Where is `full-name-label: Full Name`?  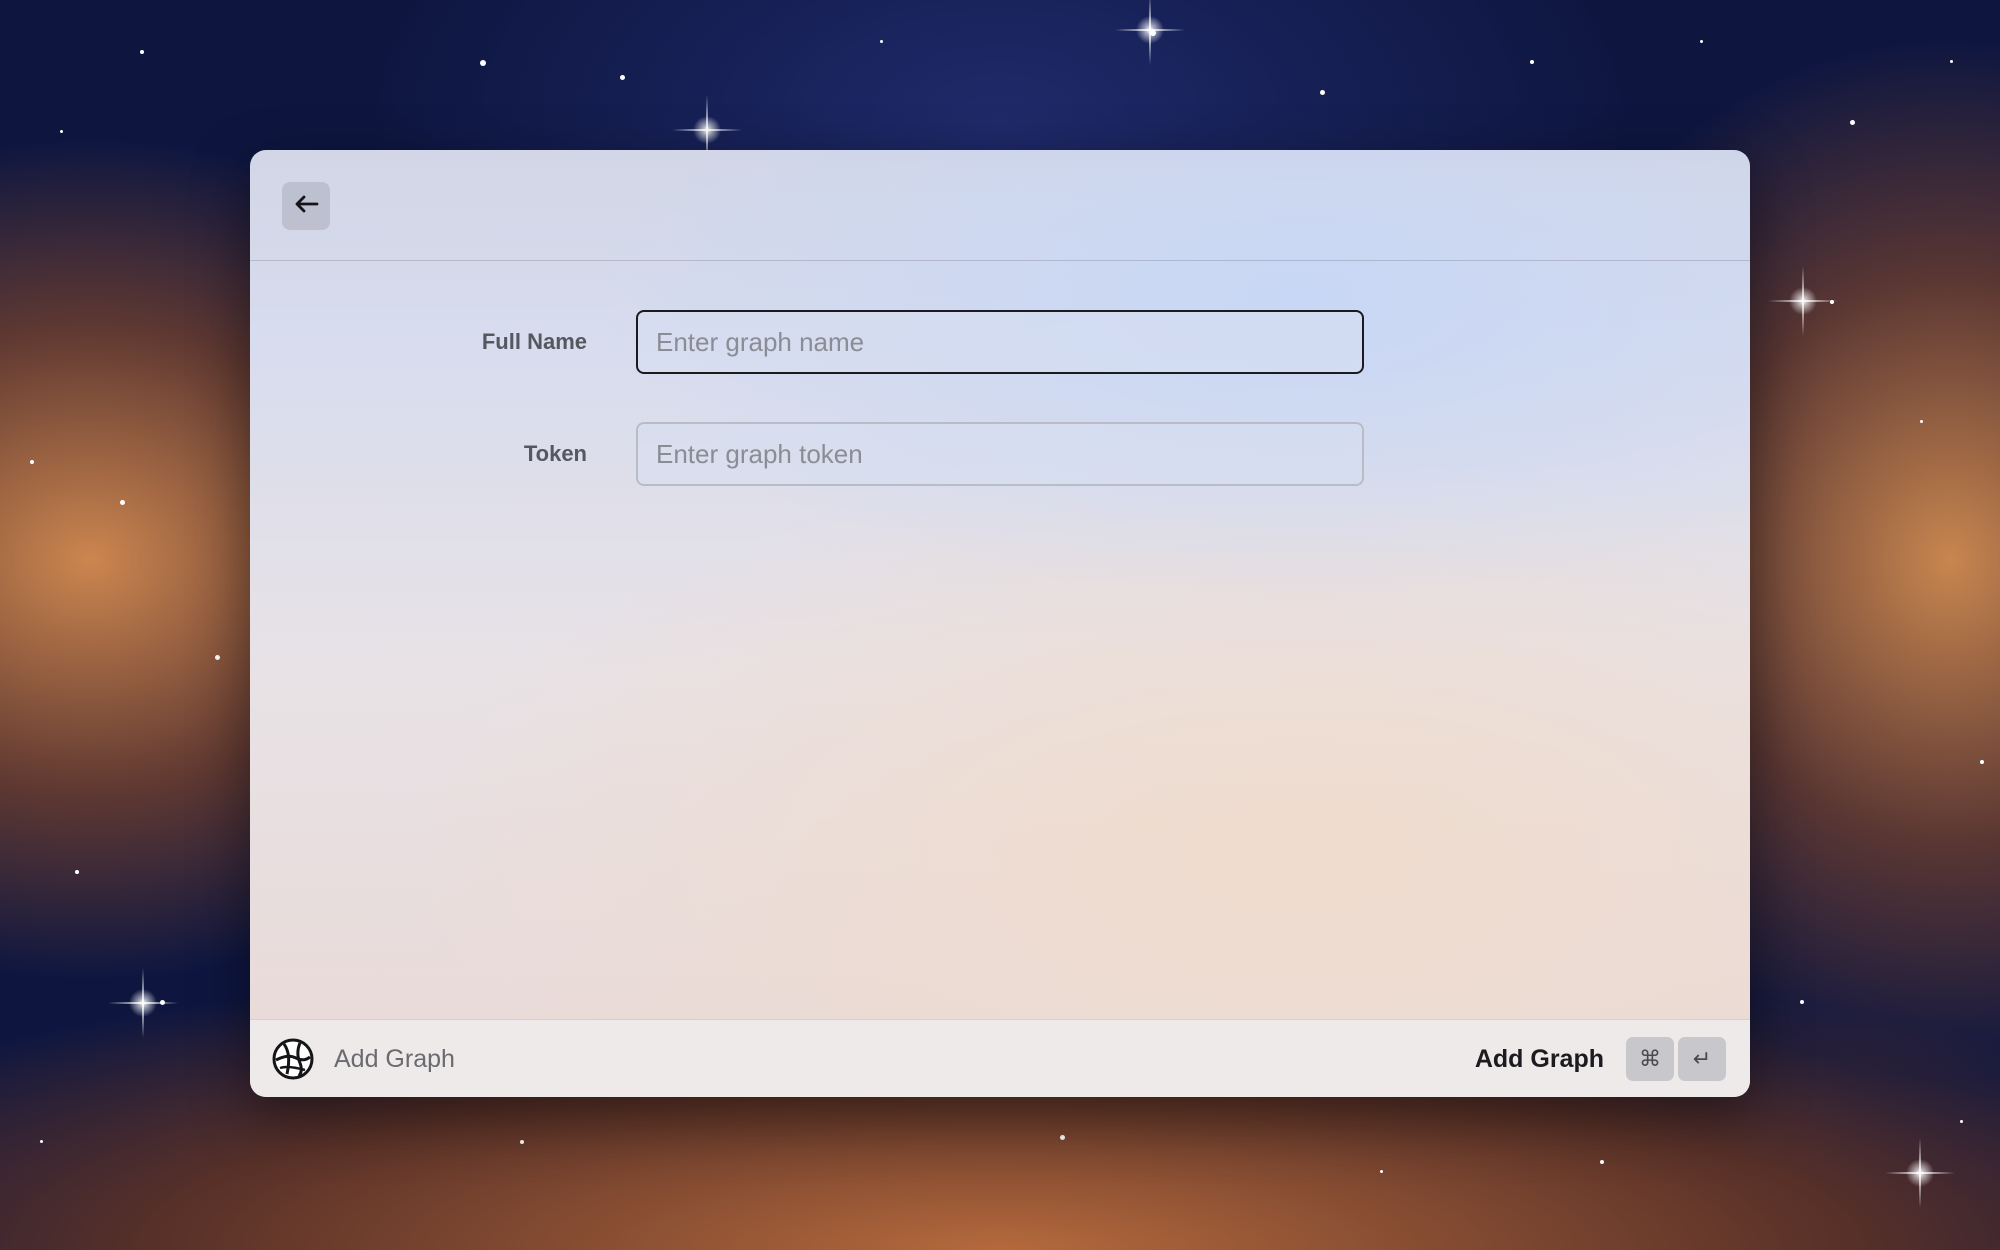 full-name-label: Full Name is located at coordinates (534, 341).